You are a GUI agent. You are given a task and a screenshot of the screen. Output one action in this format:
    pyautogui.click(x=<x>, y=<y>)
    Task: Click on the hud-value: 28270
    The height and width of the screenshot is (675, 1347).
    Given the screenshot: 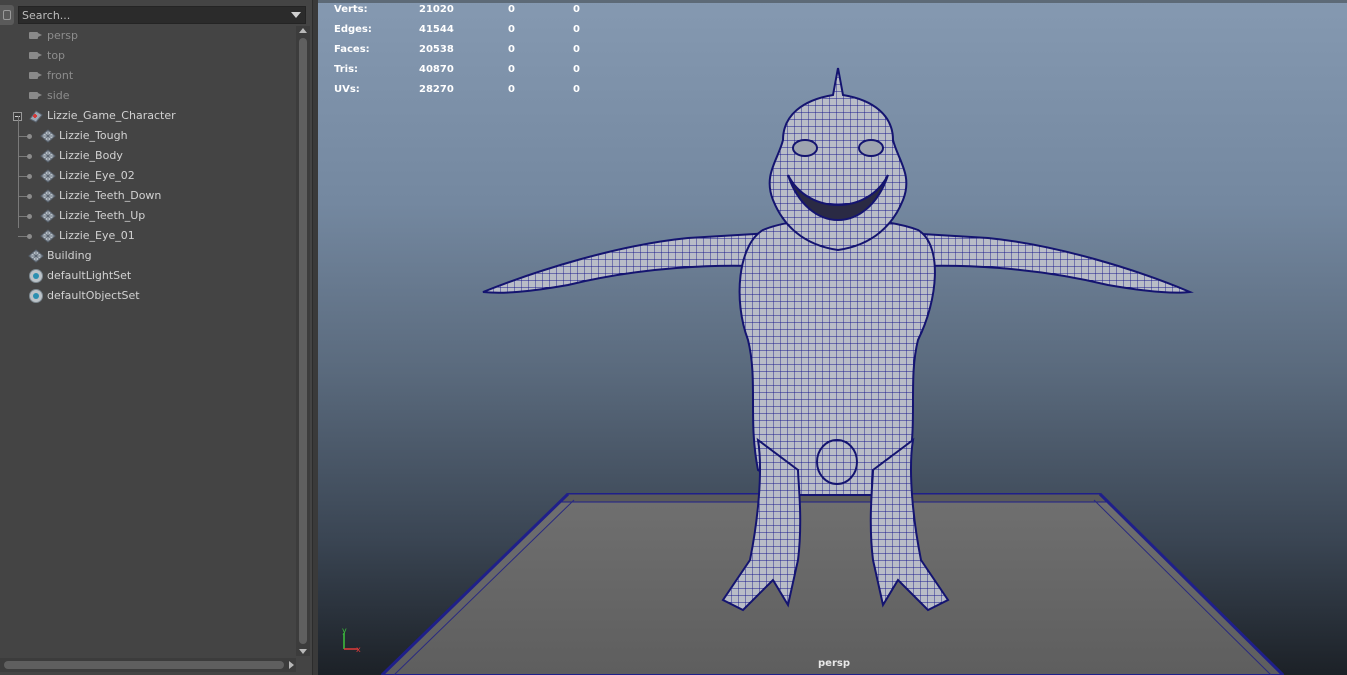 What is the action you would take?
    pyautogui.click(x=436, y=89)
    